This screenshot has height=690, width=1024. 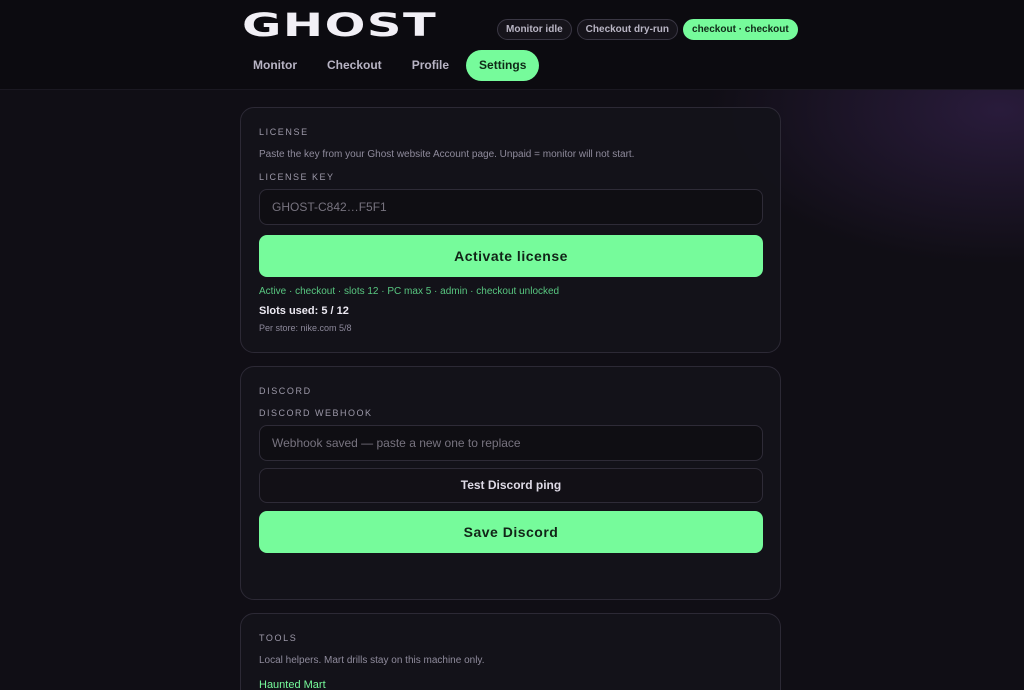 I want to click on tools-section-title: TOOLS, so click(x=278, y=638).